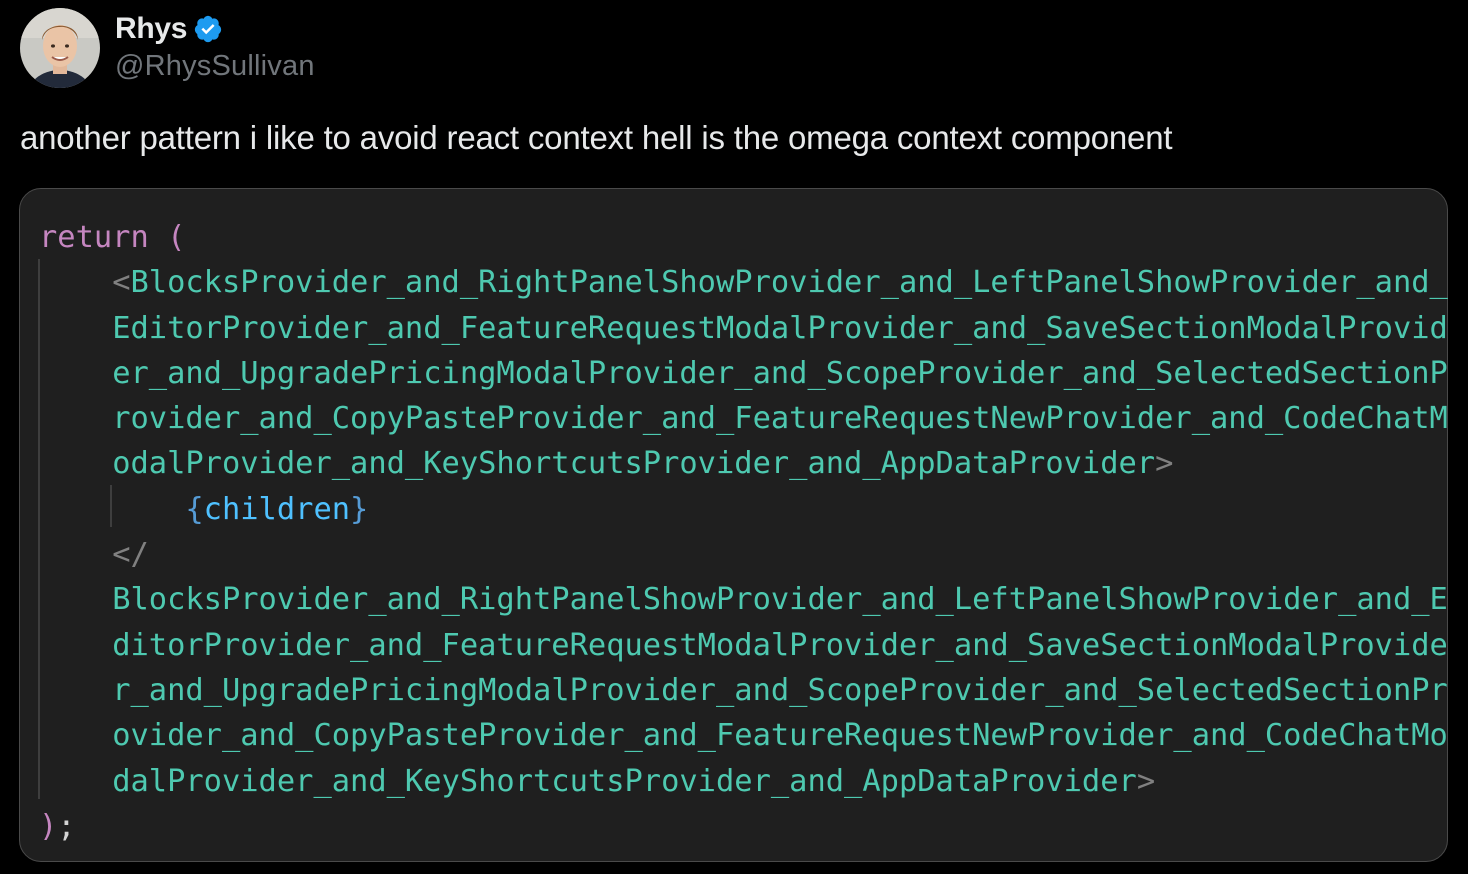 The image size is (1468, 874). Describe the element at coordinates (48, 826) in the screenshot. I see `close-paren: )` at that location.